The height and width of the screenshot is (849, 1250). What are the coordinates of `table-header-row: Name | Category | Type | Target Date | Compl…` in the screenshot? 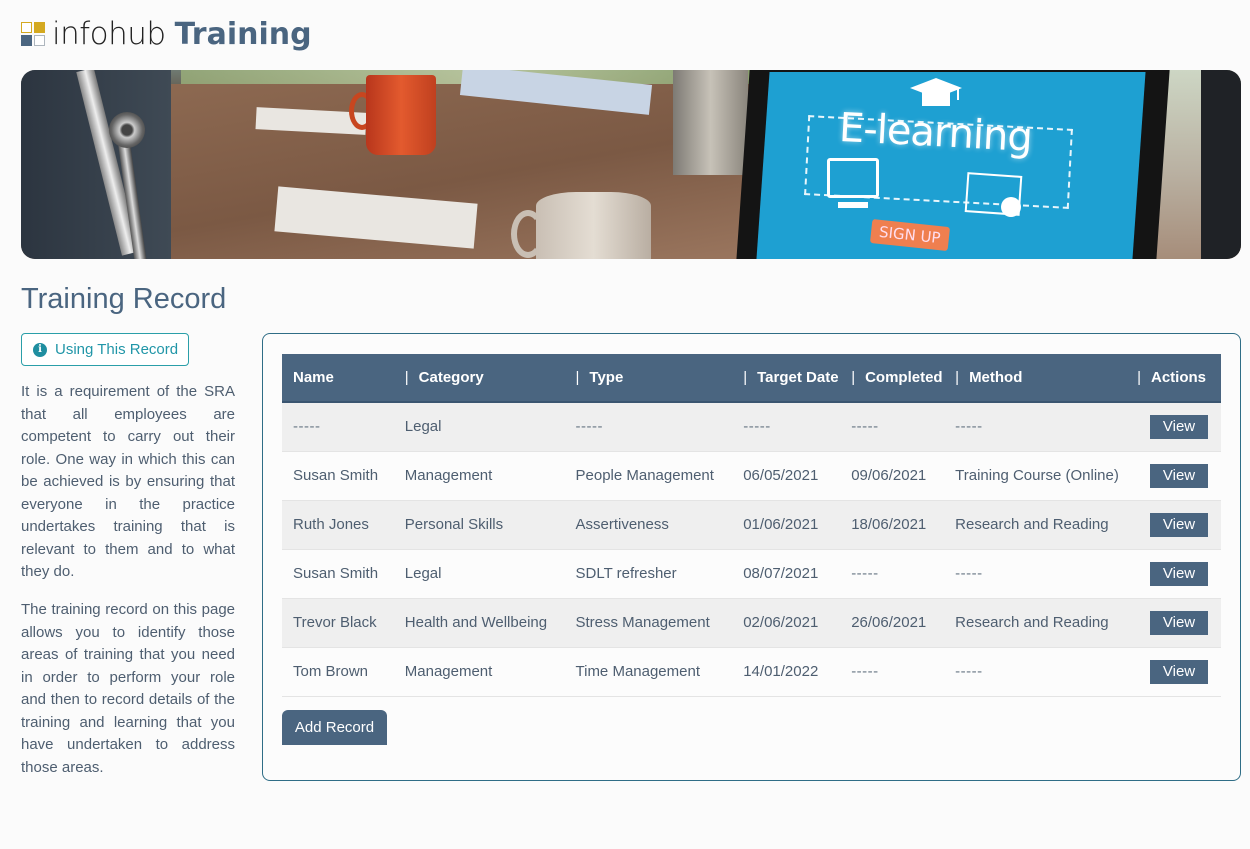 It's located at (751, 378).